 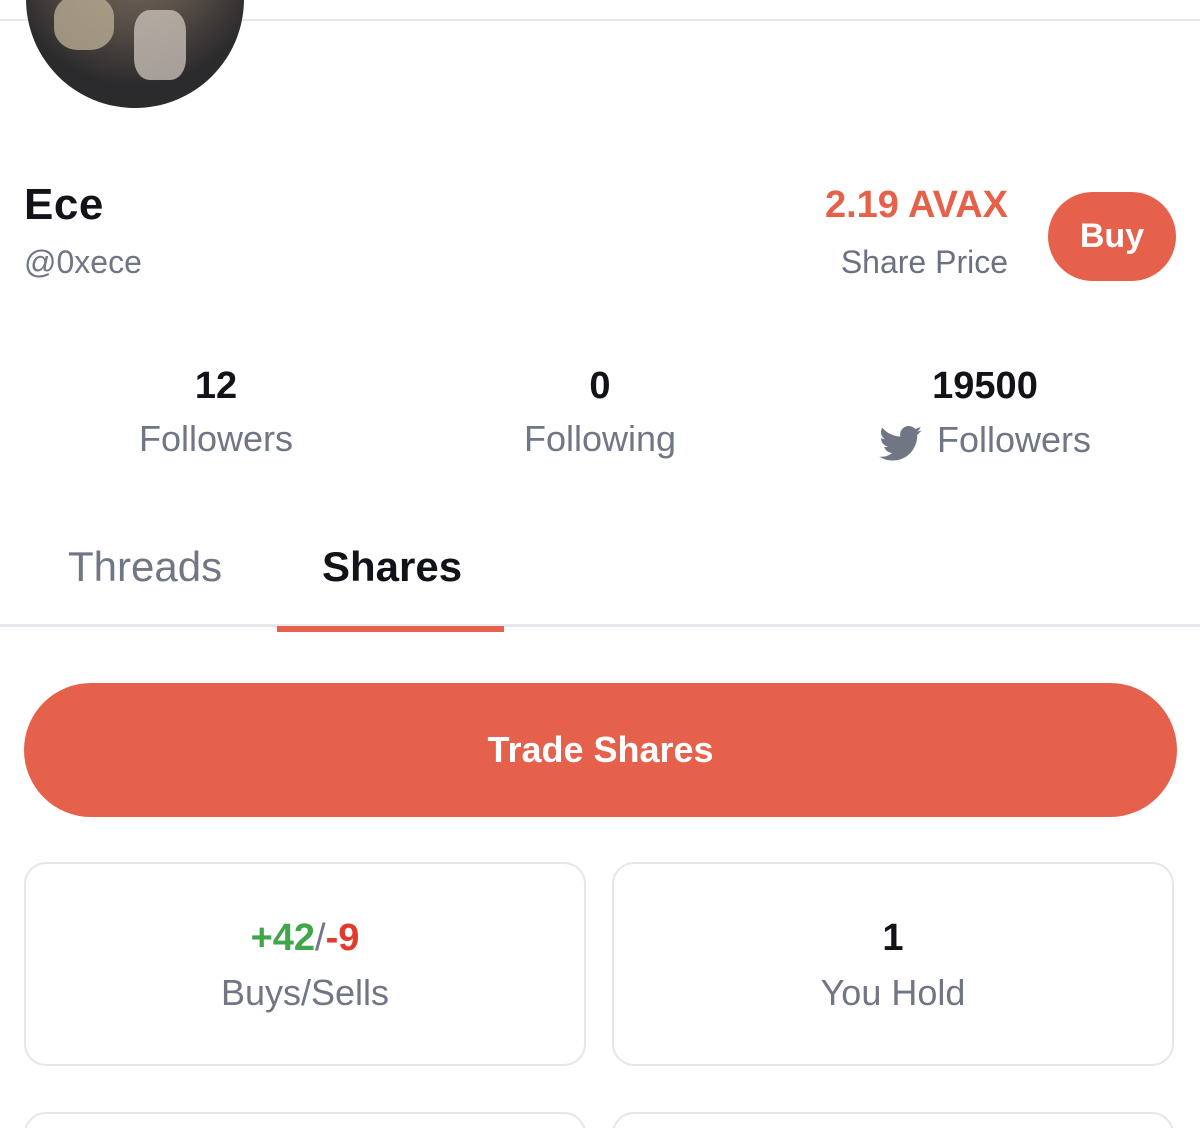 I want to click on you-hold-value: 1, so click(x=893, y=938).